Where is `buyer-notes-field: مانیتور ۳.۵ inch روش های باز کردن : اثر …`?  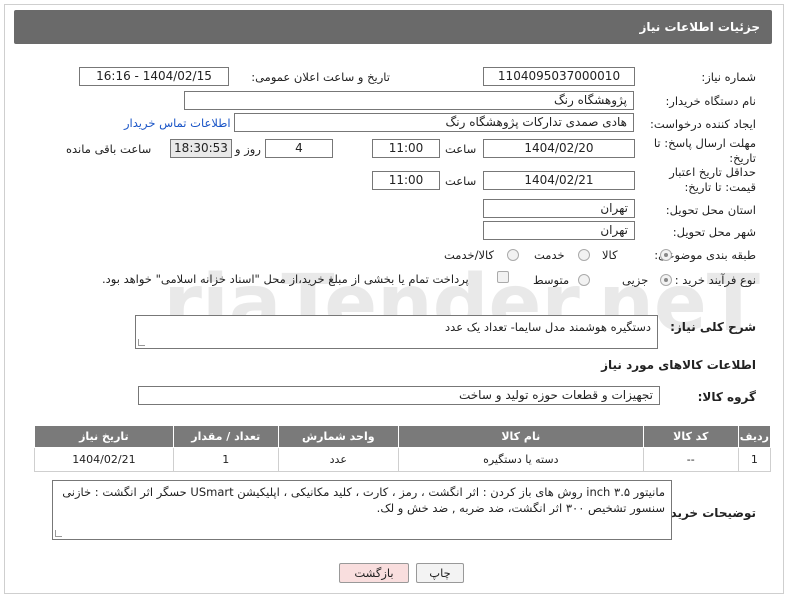
buyer-notes-field: مانیتور ۳.۵ inch روش های باز کردن : اثر … is located at coordinates (362, 510).